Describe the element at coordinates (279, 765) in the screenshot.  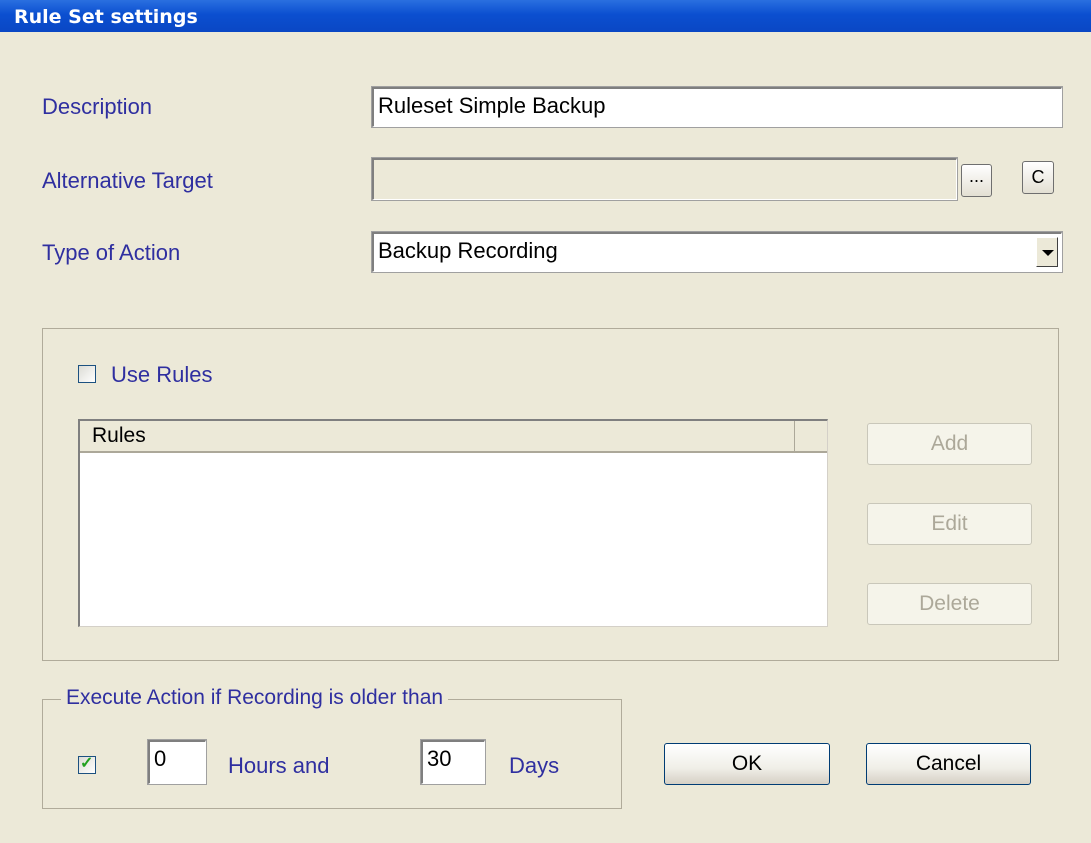
I see `hours-label: Hours and` at that location.